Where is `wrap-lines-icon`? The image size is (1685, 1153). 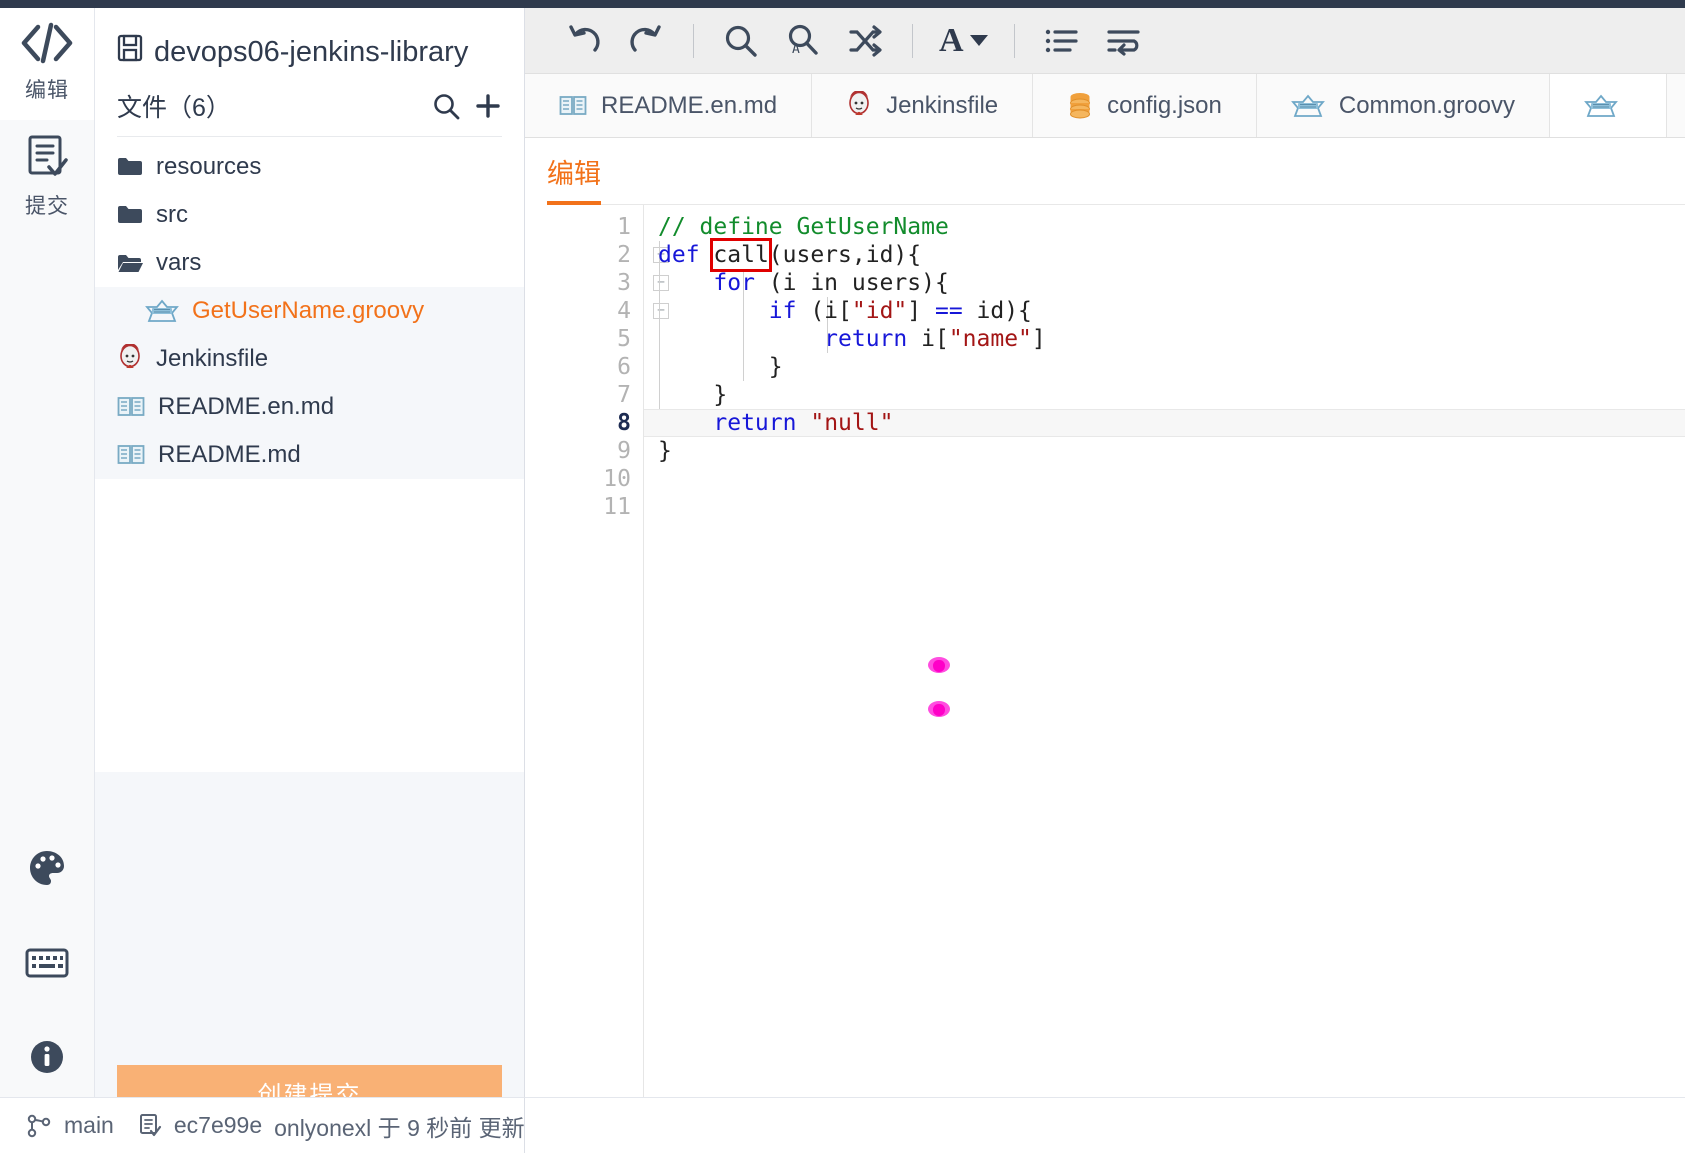 wrap-lines-icon is located at coordinates (1124, 41).